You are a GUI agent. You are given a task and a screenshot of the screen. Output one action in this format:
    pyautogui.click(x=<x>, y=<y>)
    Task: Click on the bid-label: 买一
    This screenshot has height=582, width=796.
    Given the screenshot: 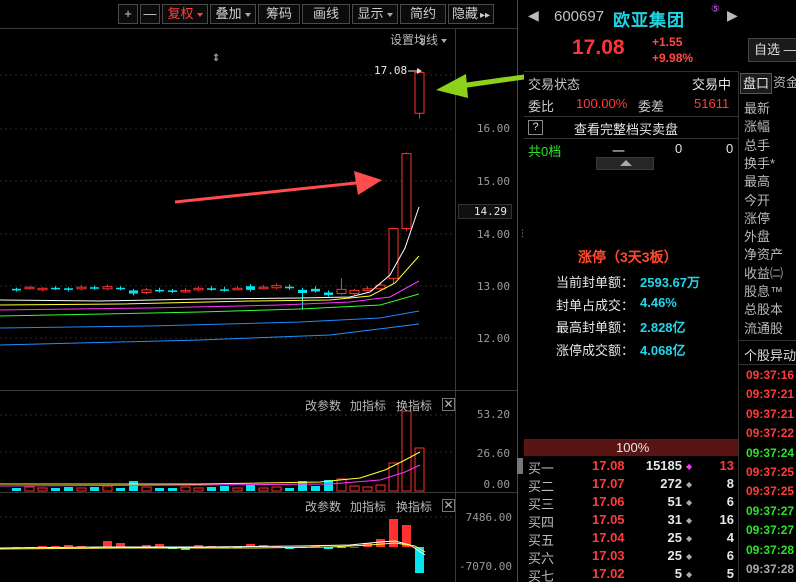 What is the action you would take?
    pyautogui.click(x=541, y=468)
    